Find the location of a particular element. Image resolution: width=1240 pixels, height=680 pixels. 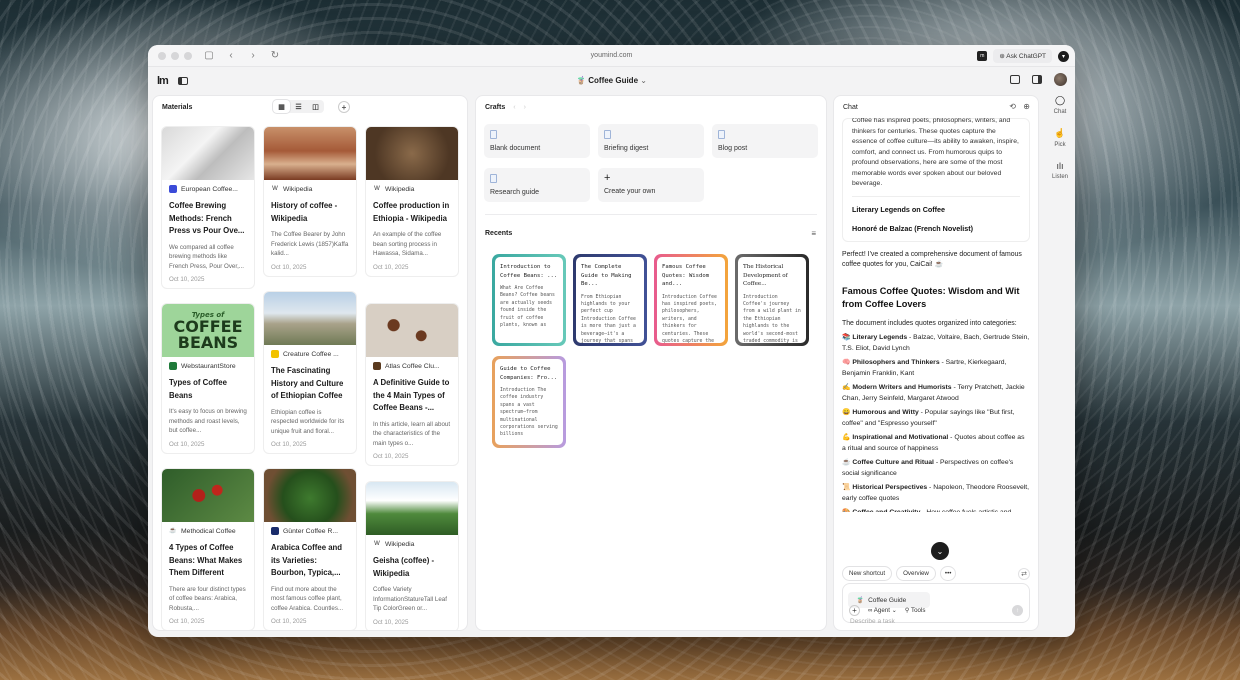

rail-listen: ılı Listen is located at coordinates (1060, 170).